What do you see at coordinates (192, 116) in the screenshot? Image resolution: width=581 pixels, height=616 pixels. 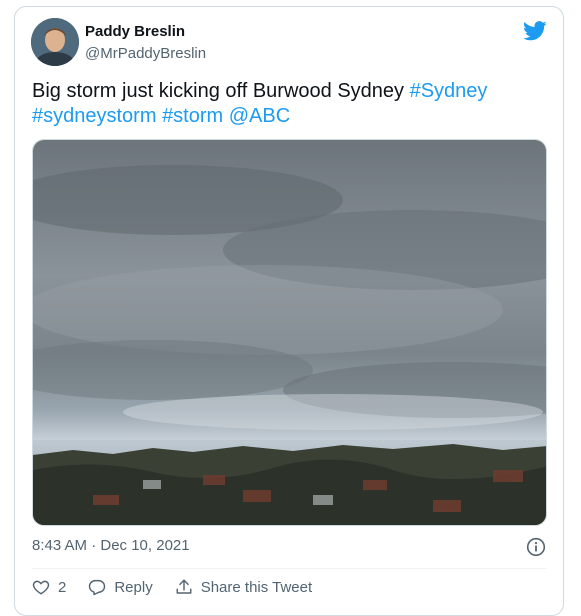 I see `hashtag-storm: #storm` at bounding box center [192, 116].